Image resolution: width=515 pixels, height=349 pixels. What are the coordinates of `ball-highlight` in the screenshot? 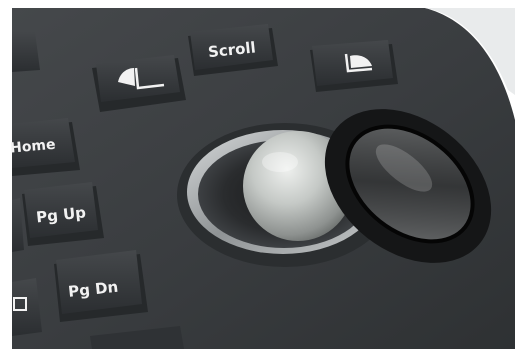 It's located at (280, 162).